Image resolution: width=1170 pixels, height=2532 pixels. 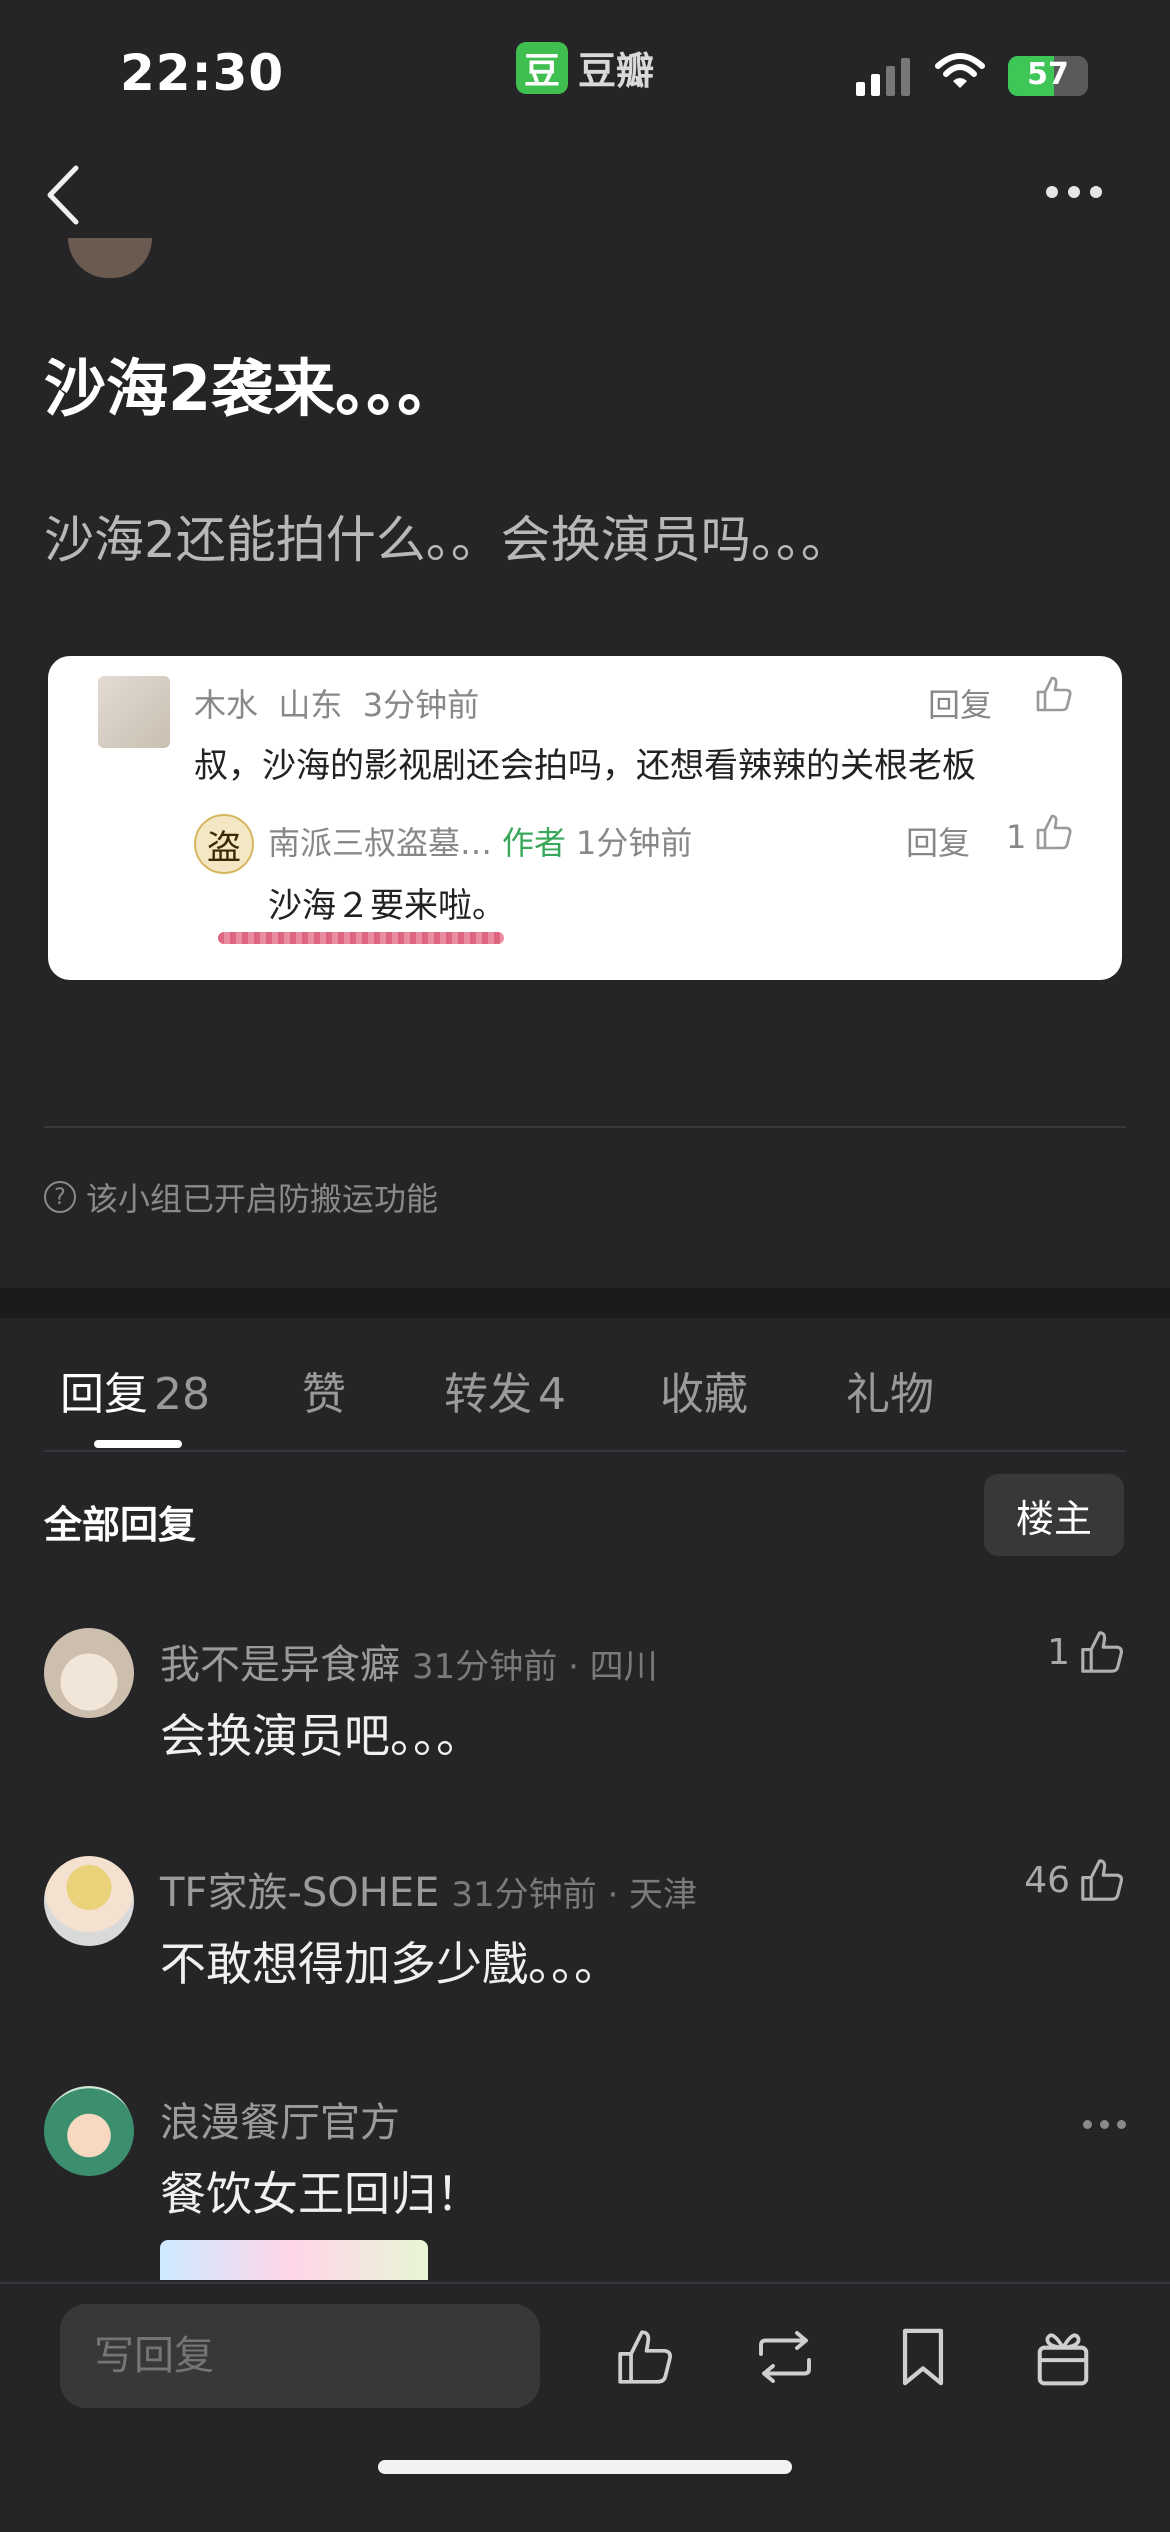 I want to click on home-indicator, so click(x=585, y=2467).